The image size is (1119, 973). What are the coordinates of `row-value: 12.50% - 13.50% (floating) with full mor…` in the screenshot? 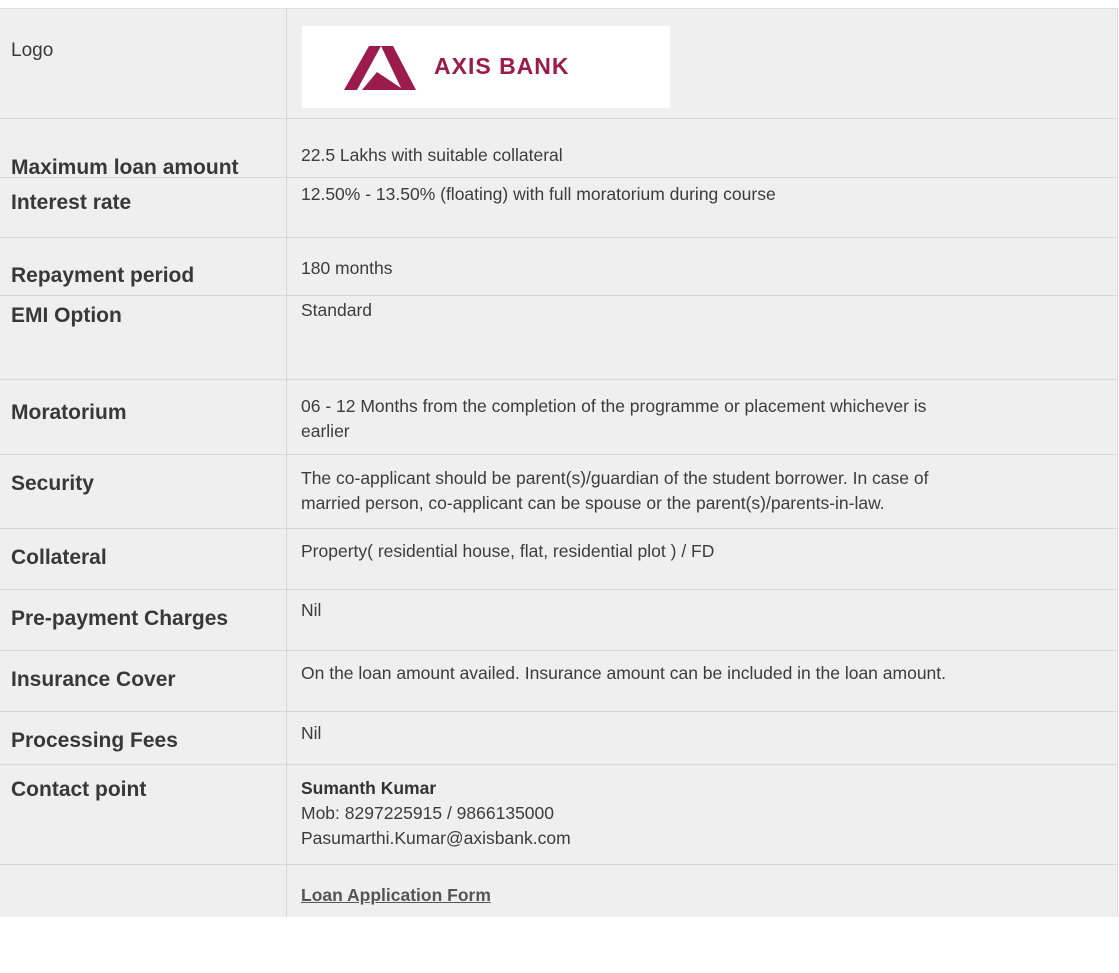 It's located at (538, 194).